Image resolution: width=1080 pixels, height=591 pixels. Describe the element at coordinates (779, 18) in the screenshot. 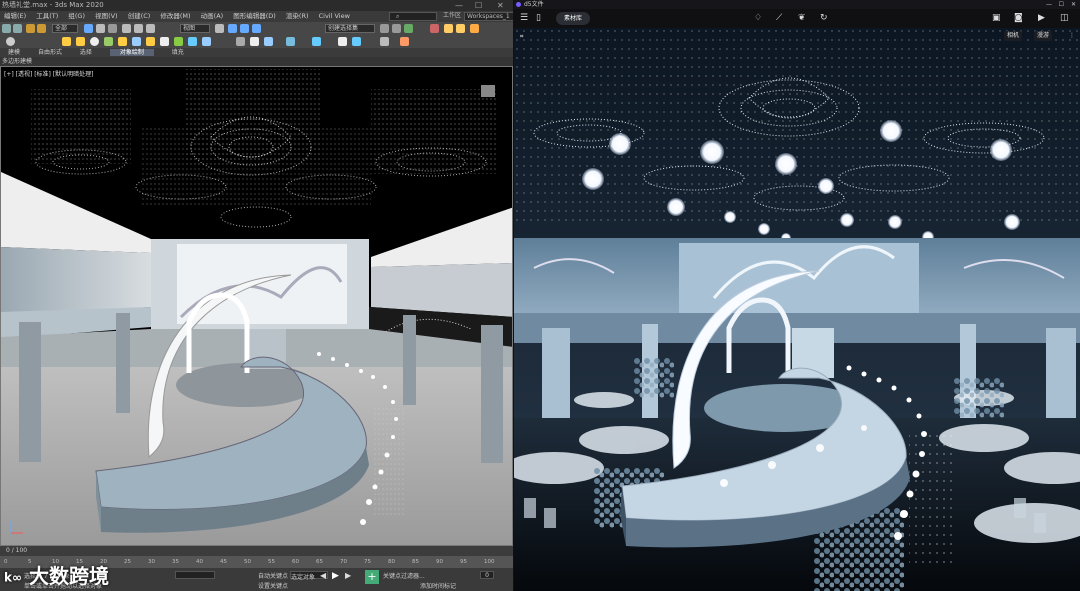

I see `path-icon: ⟋` at that location.